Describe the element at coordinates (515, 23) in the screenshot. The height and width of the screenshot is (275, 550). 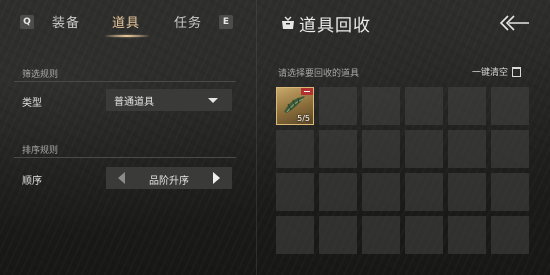
I see `back-arrow-icon` at that location.